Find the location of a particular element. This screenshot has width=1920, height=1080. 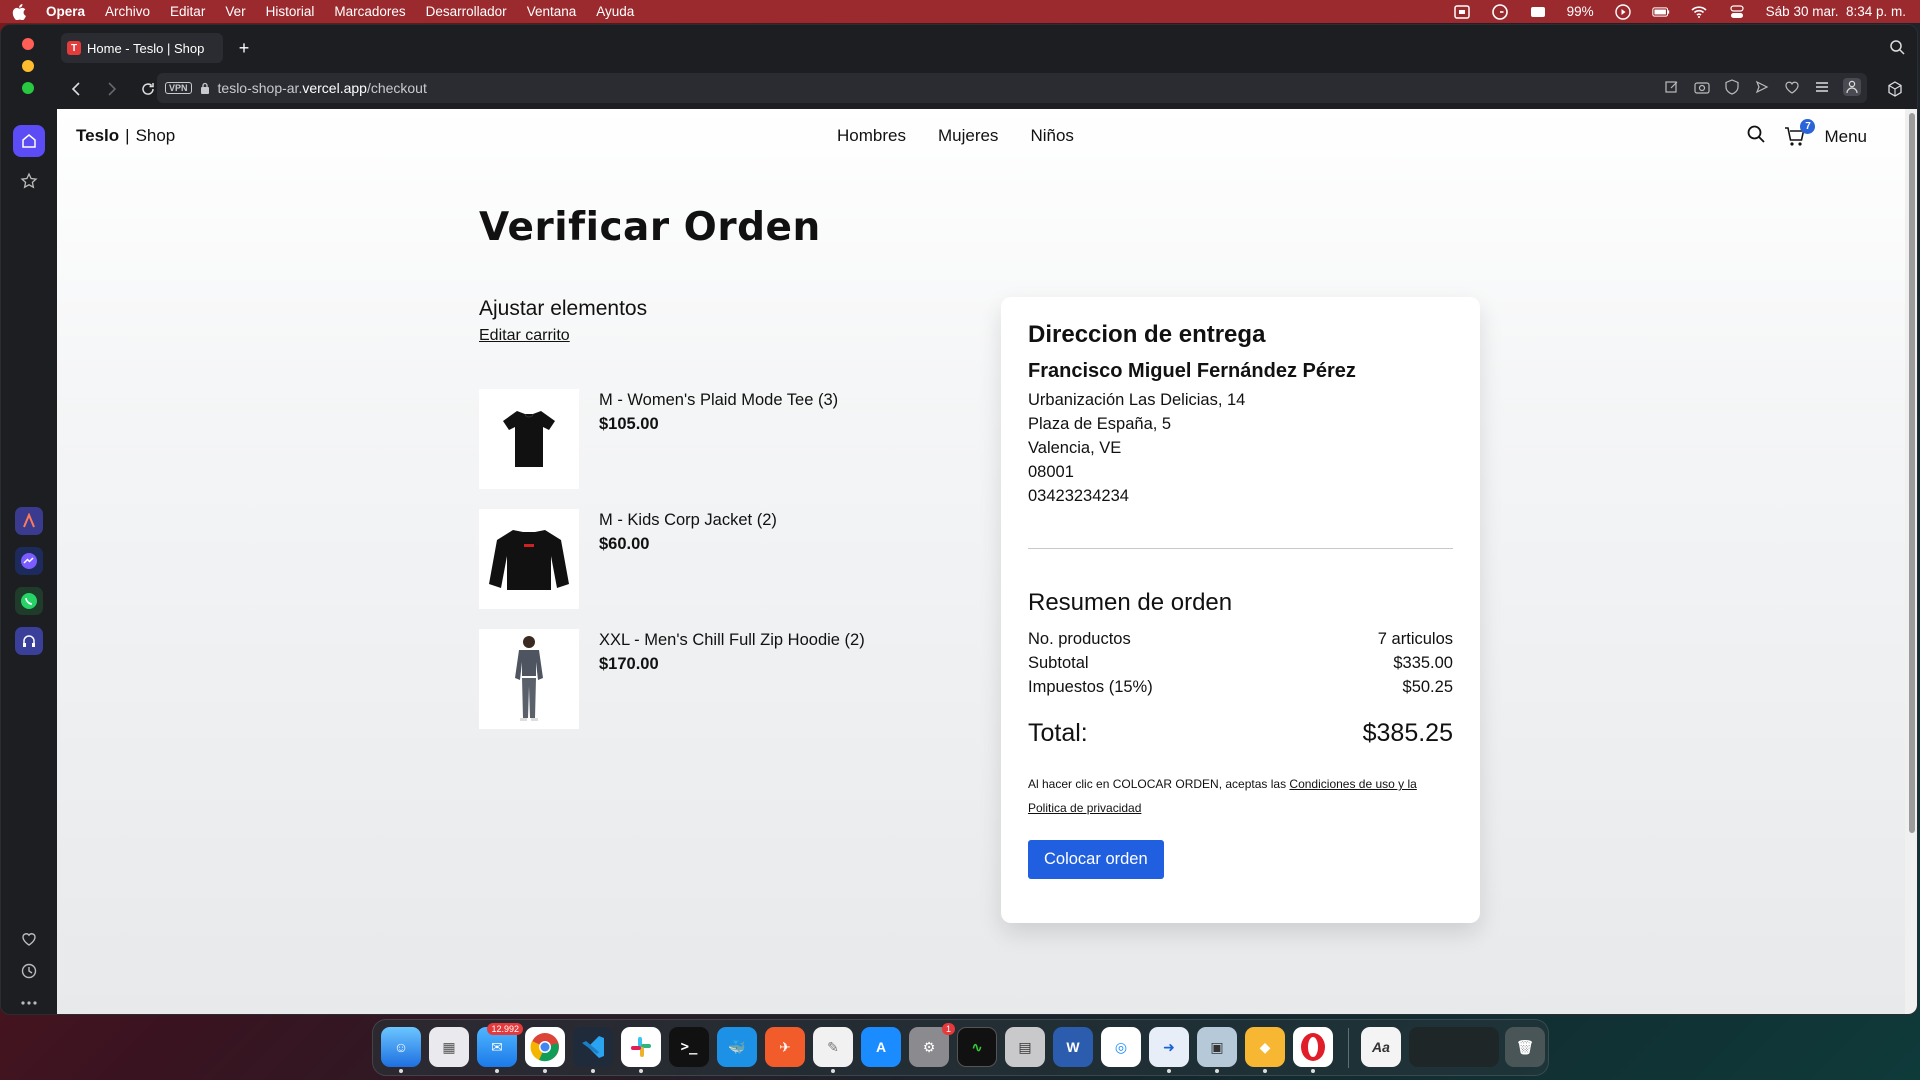

menu-historial: Historial is located at coordinates (290, 11).